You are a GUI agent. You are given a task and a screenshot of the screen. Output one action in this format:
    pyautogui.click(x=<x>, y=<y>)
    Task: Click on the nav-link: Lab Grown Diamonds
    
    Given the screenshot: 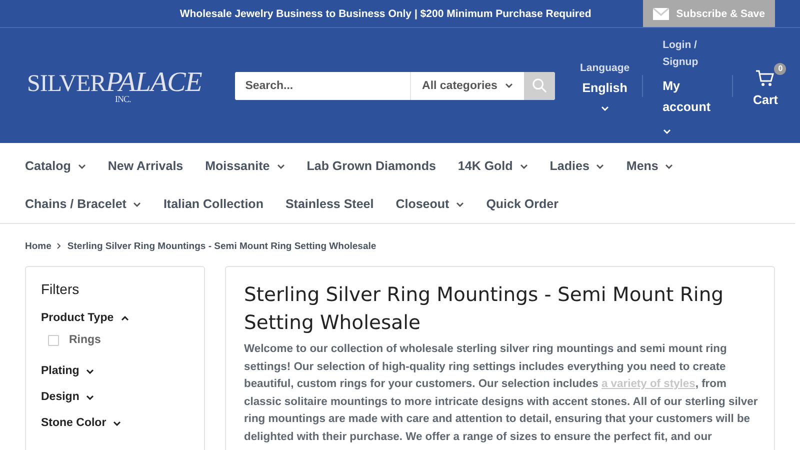 What is the action you would take?
    pyautogui.click(x=371, y=166)
    